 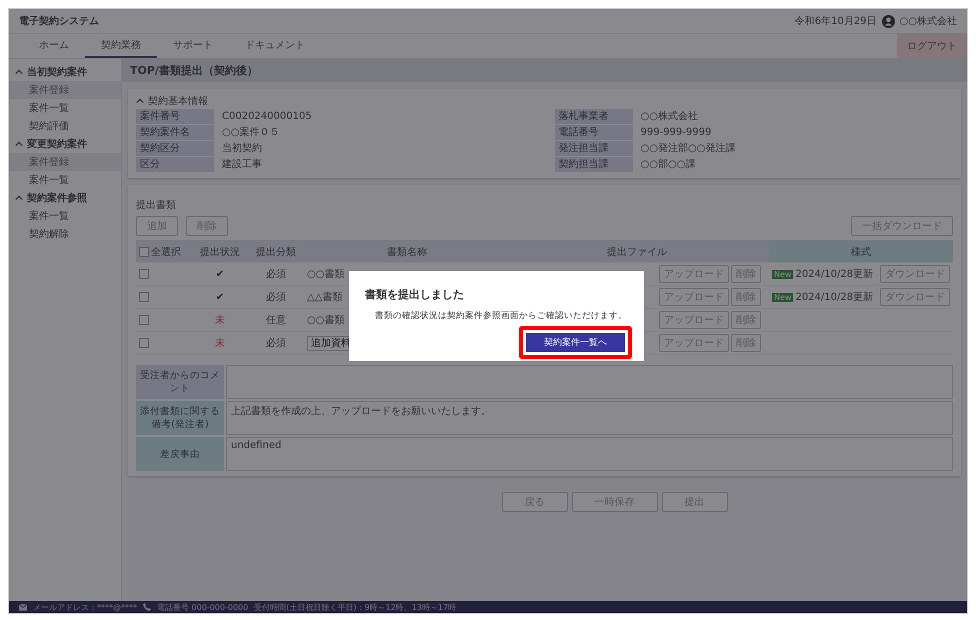 What do you see at coordinates (65, 72) in the screenshot?
I see `sidebar-group: 当初契約案件` at bounding box center [65, 72].